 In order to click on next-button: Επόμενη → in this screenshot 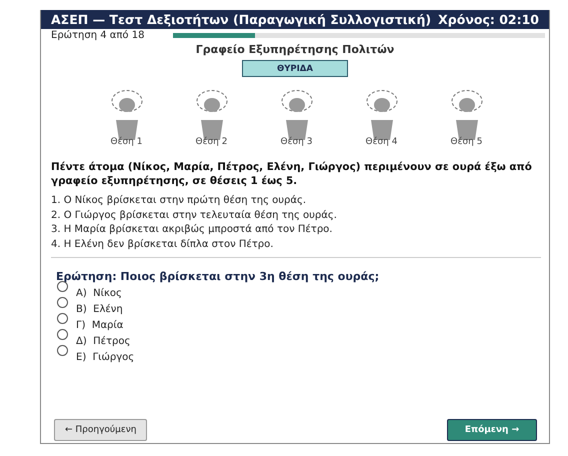, I will do `click(492, 430)`.